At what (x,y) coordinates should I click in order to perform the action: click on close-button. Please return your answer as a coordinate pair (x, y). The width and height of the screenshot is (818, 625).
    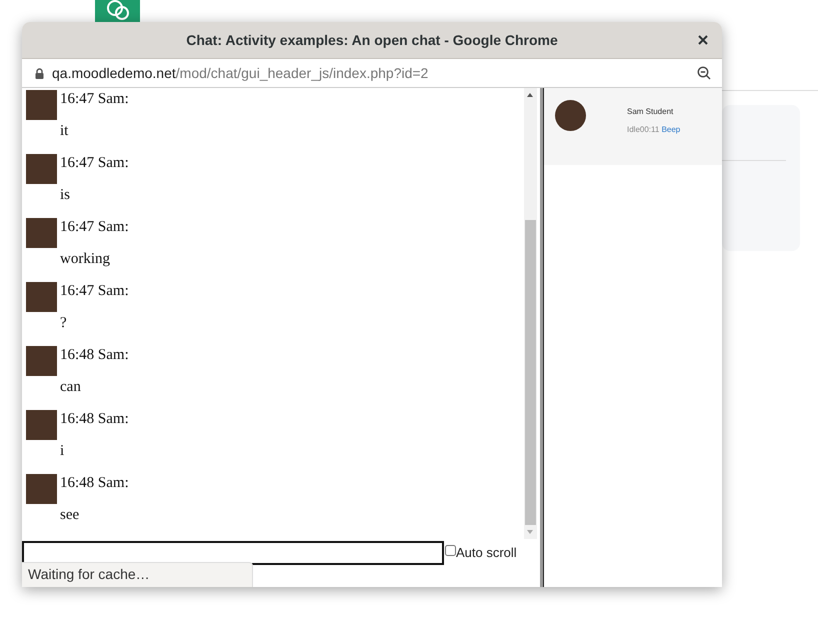
    Looking at the image, I should click on (703, 40).